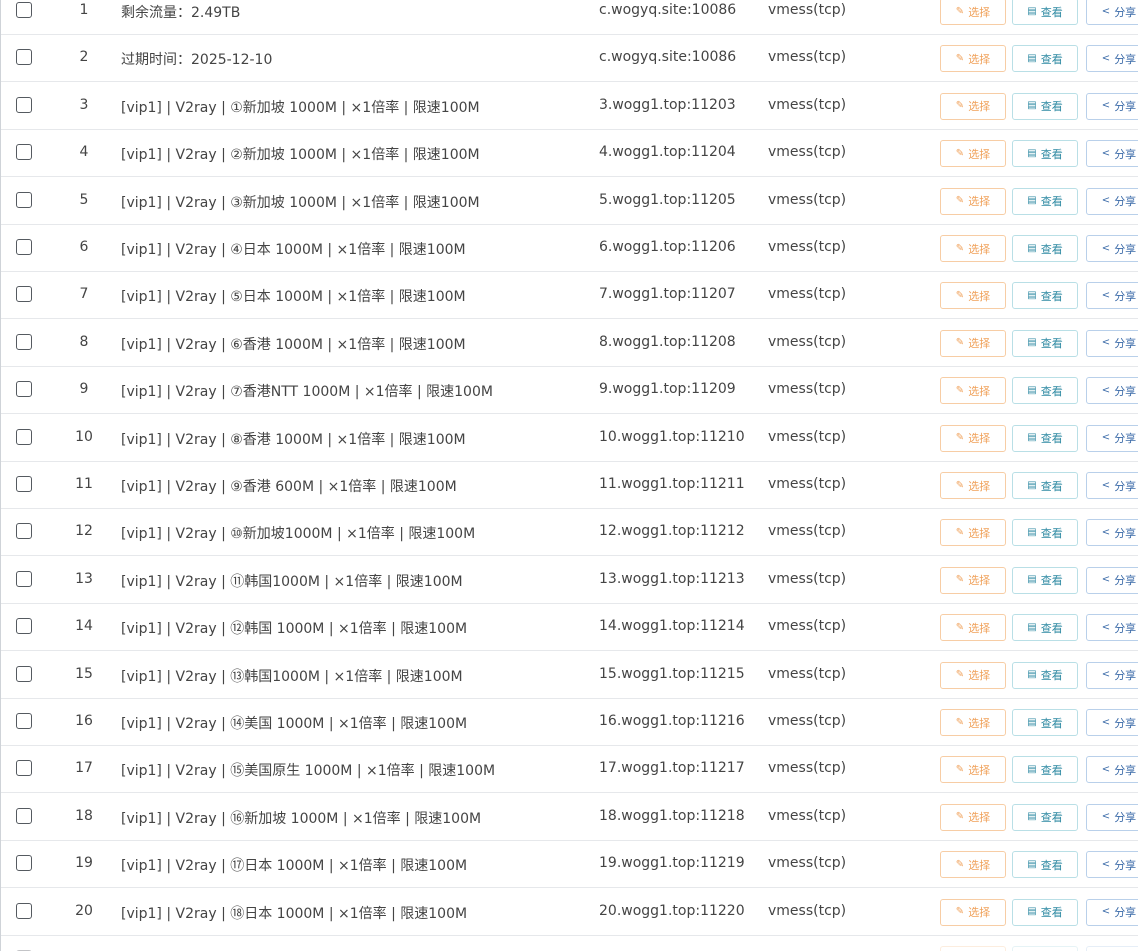 This screenshot has height=951, width=1138. What do you see at coordinates (973, 948) in the screenshot?
I see `select-button` at bounding box center [973, 948].